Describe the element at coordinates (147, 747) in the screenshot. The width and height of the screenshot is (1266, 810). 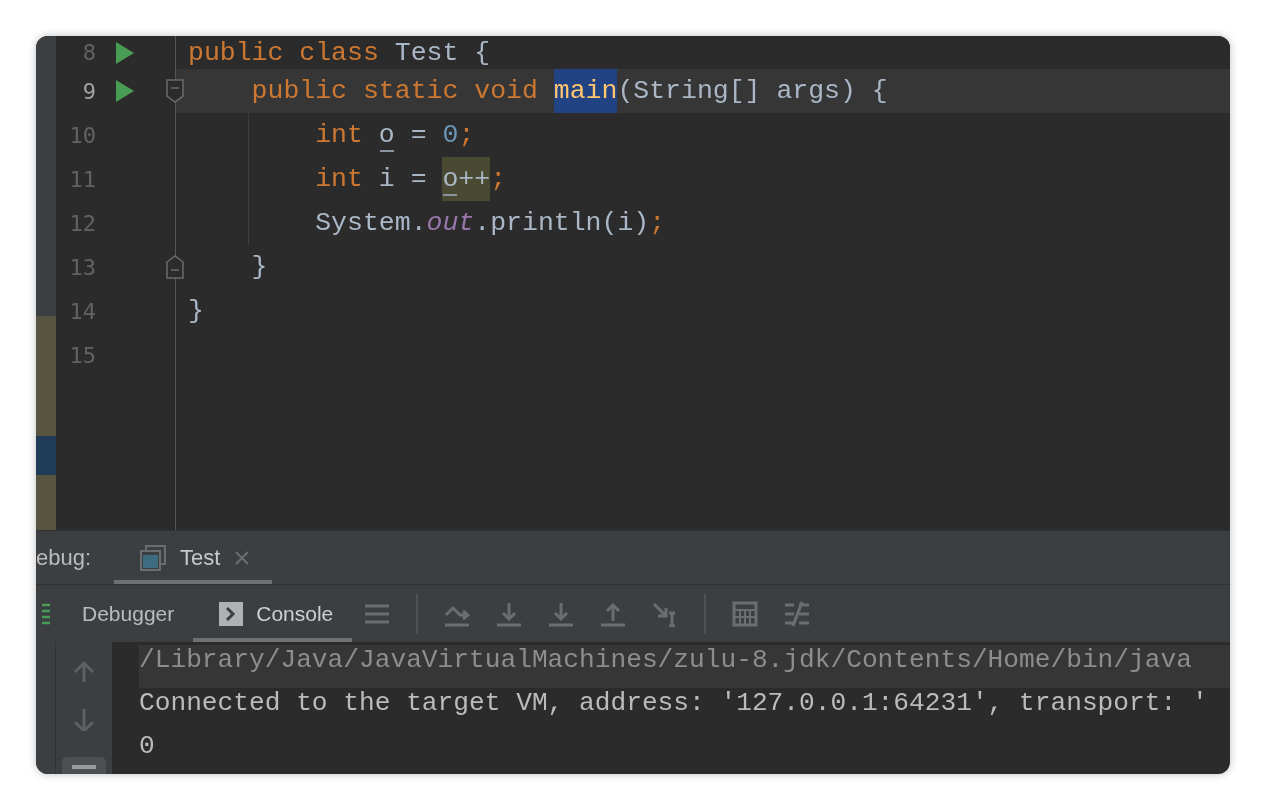
I see `console-line: 0` at that location.